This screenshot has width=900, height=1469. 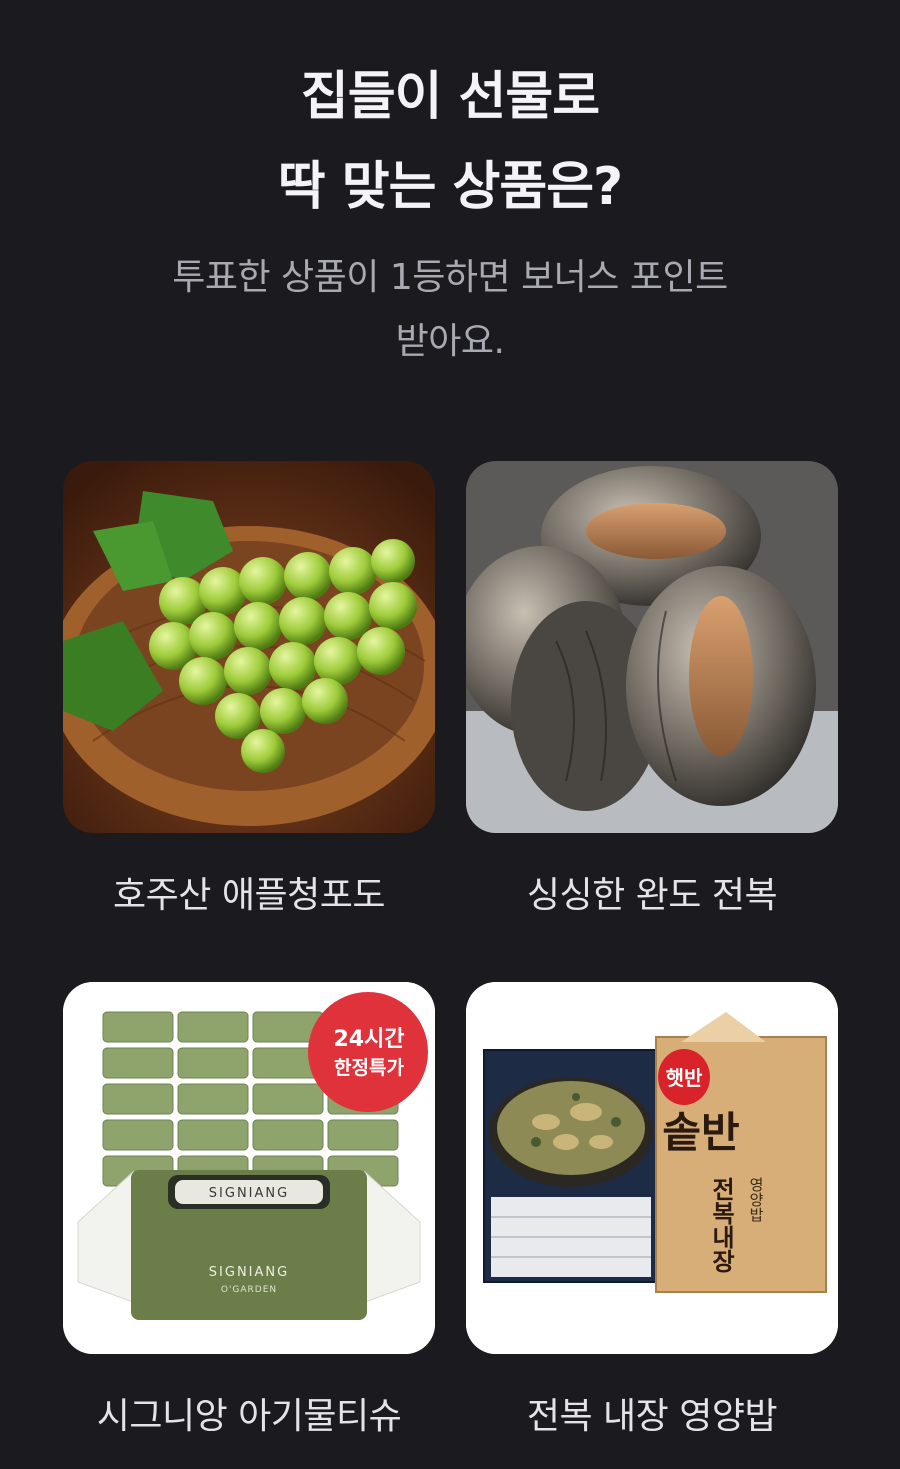 I want to click on product-name-rice: 전복 내장 영양밥, so click(x=652, y=1413).